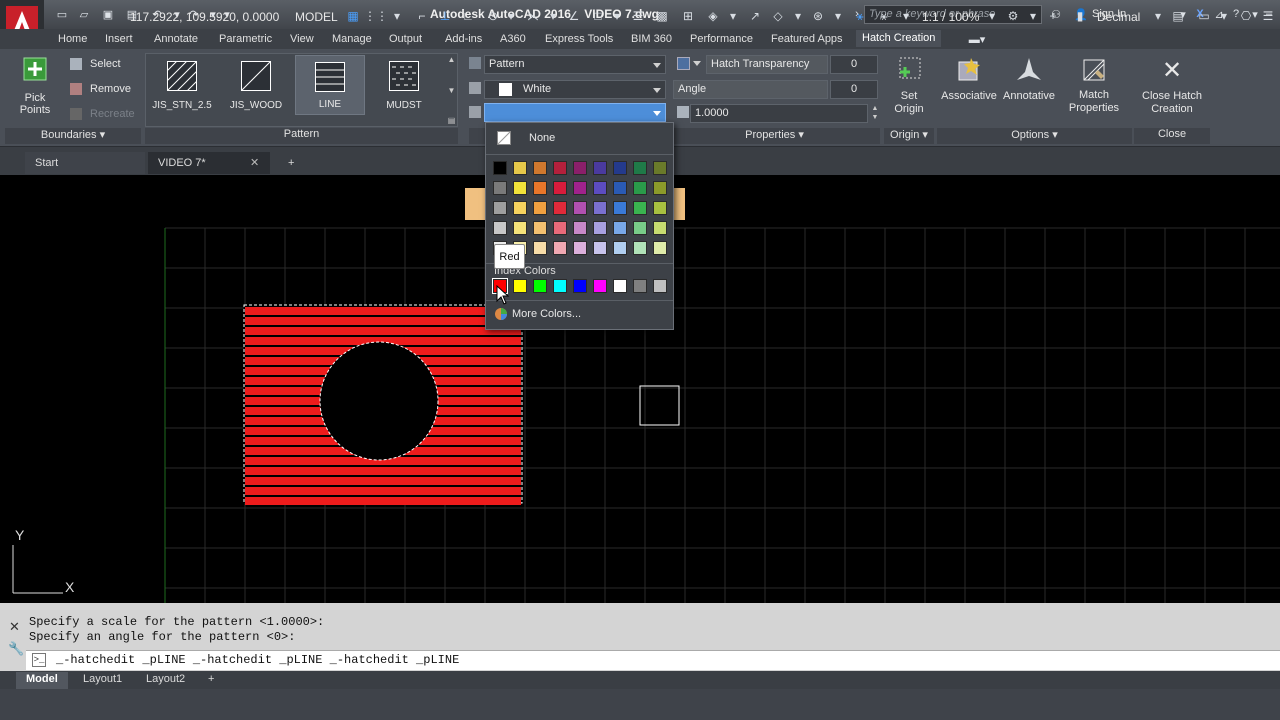  I want to click on command-prompt-icon: >_, so click(39, 660).